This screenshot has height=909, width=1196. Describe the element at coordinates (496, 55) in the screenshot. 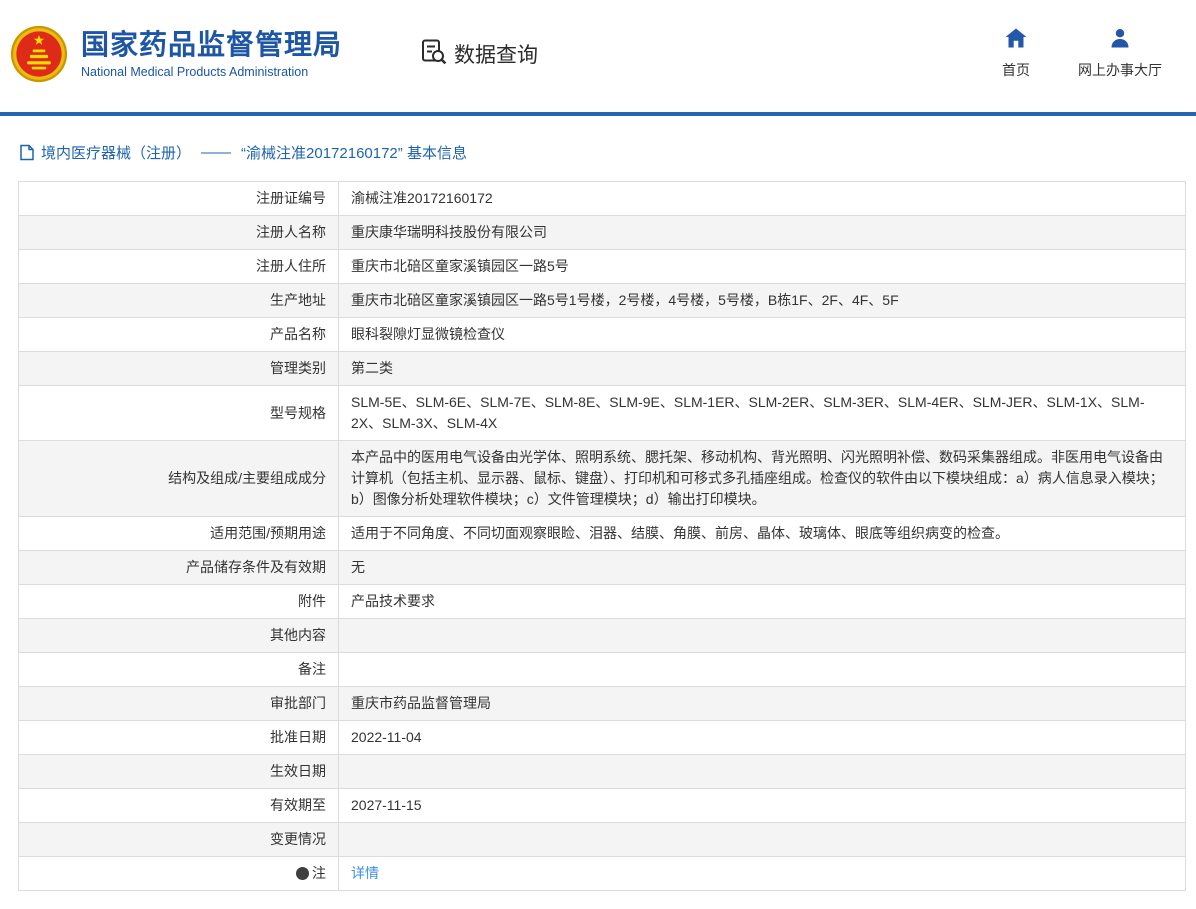

I see `data-query-title: 数据查询` at that location.